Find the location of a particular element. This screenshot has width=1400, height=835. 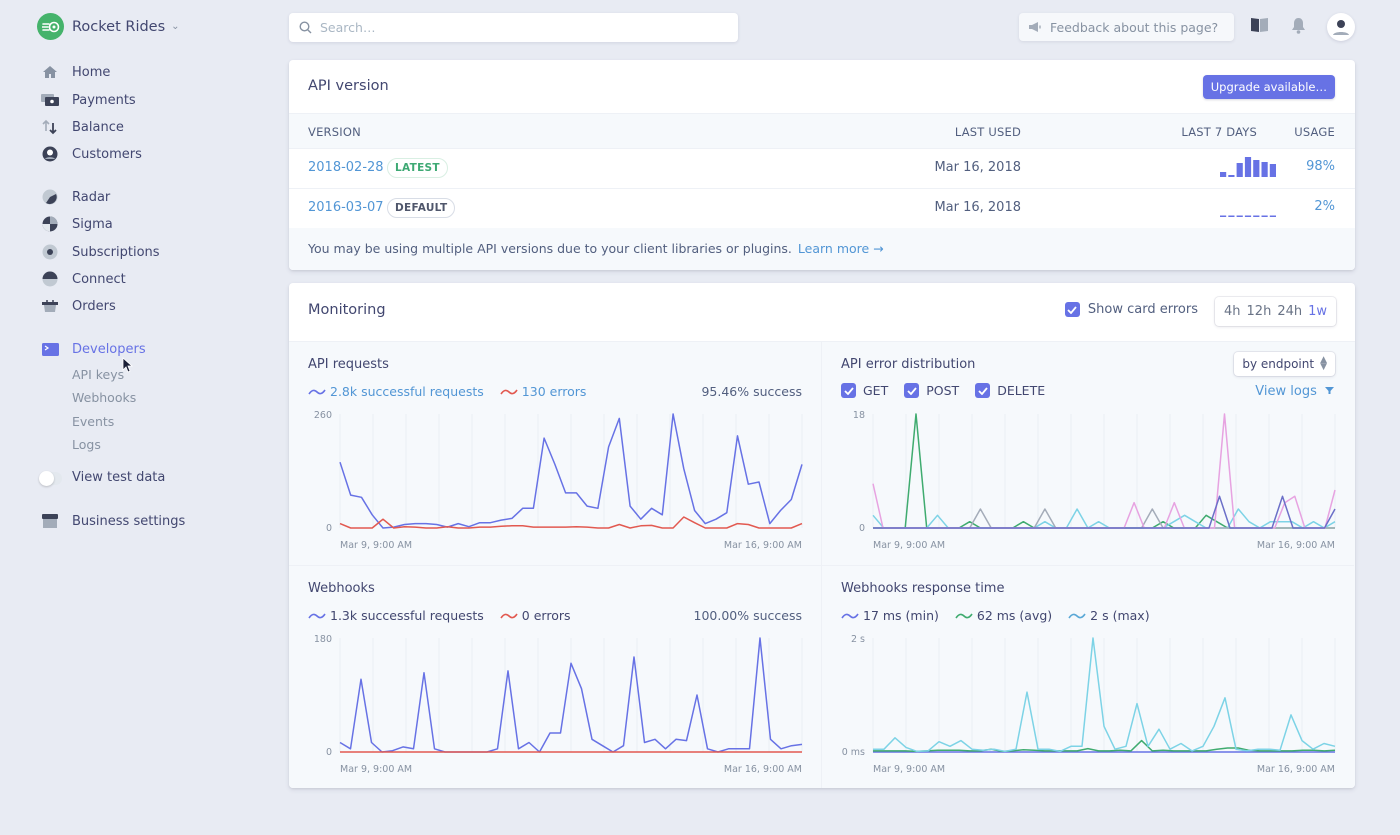

sidebar-item-business-settings: Business settings is located at coordinates (113, 521).